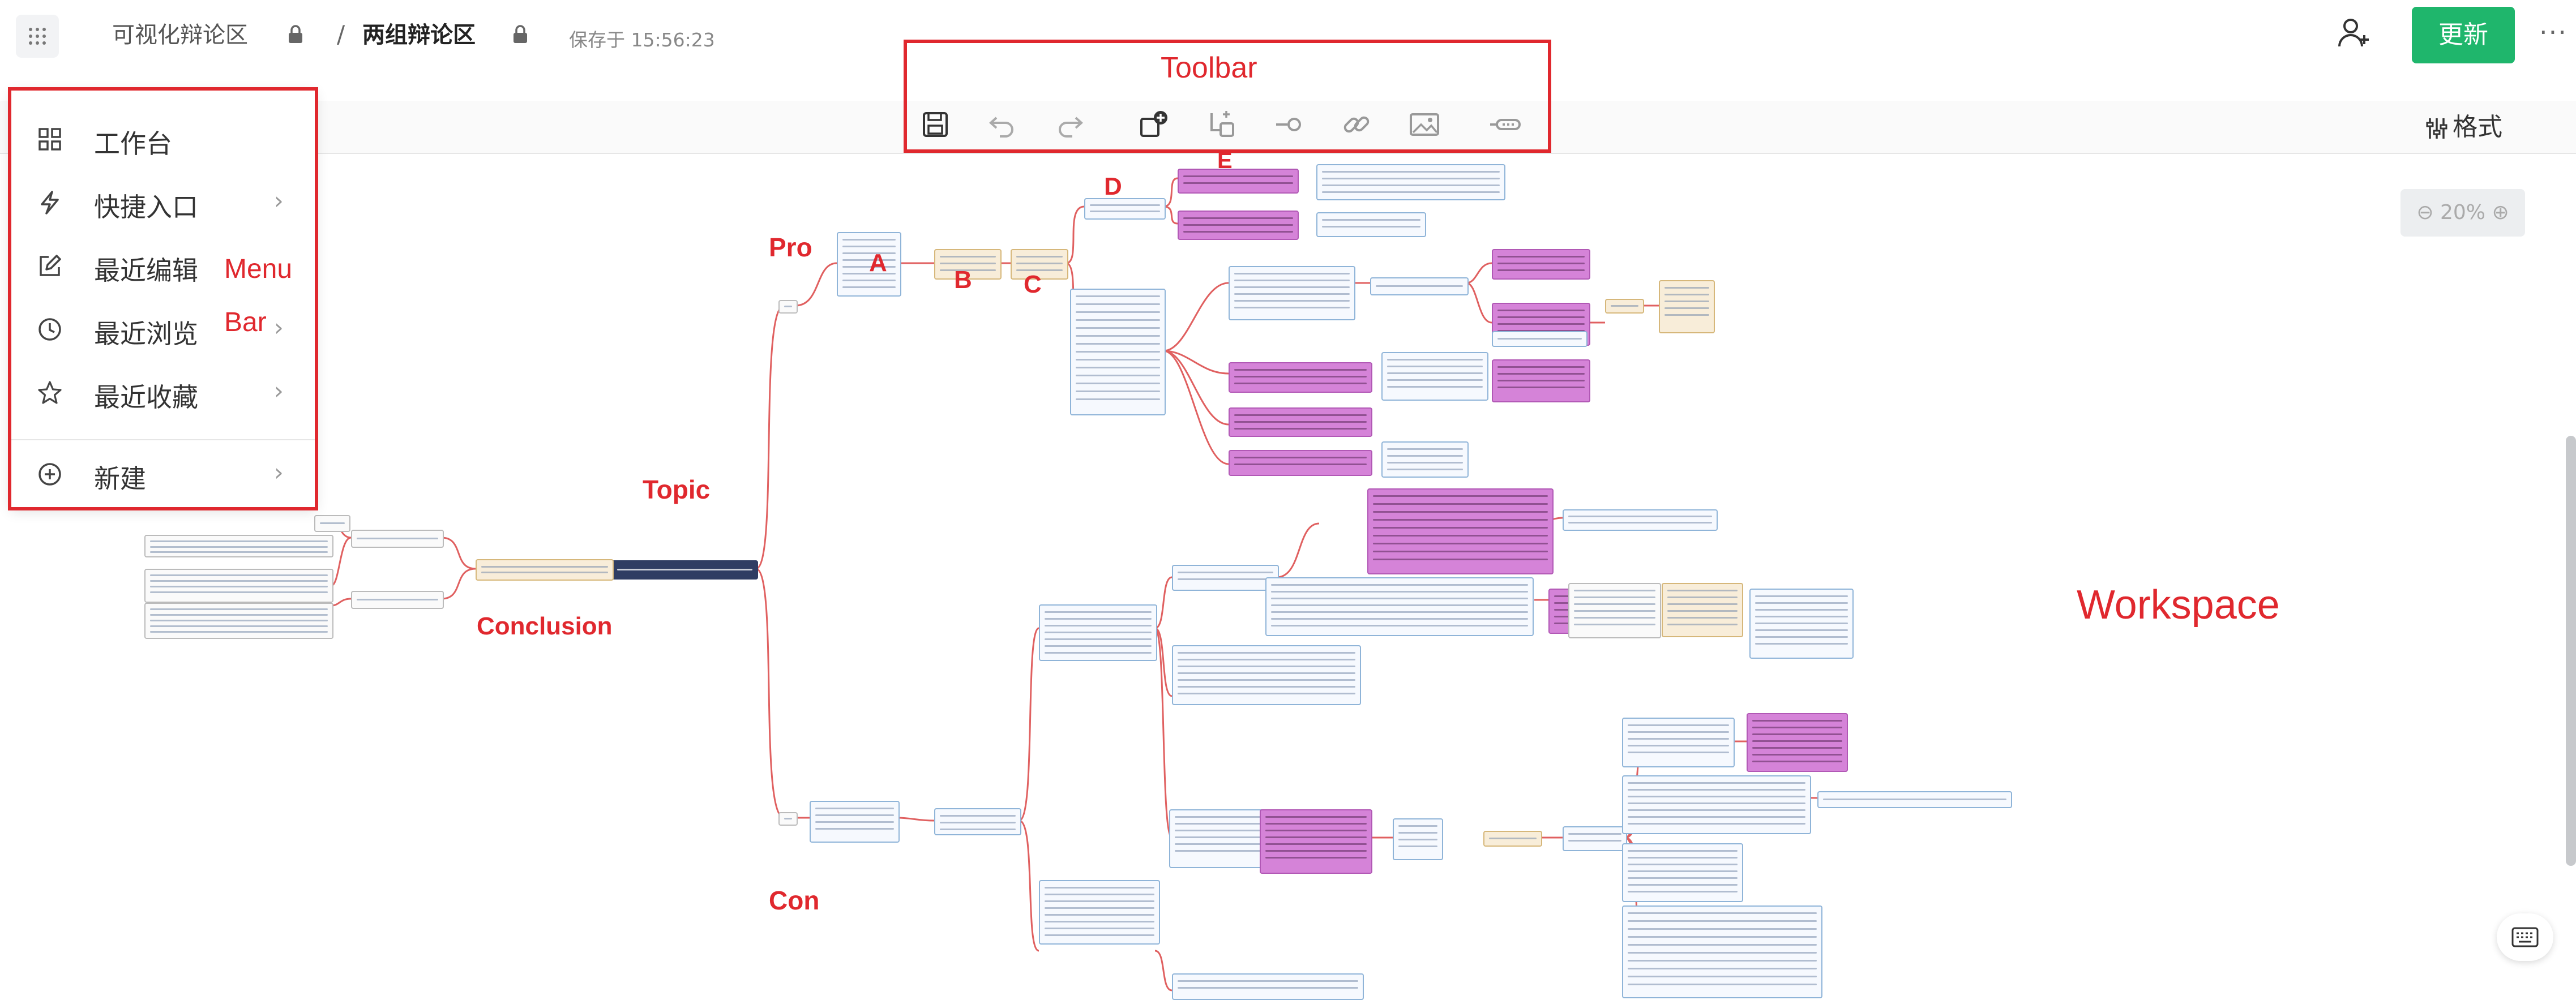 This screenshot has height=1000, width=2576. What do you see at coordinates (258, 269) in the screenshot?
I see `menu-annotation-label: Menu` at bounding box center [258, 269].